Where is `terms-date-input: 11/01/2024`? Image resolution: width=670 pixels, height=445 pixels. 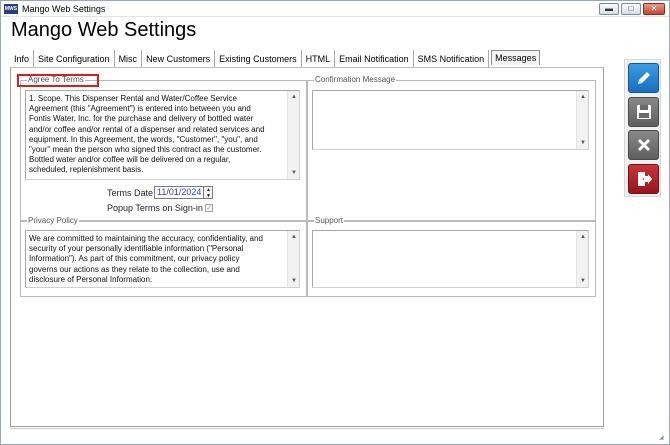 terms-date-input: 11/01/2024 is located at coordinates (179, 192).